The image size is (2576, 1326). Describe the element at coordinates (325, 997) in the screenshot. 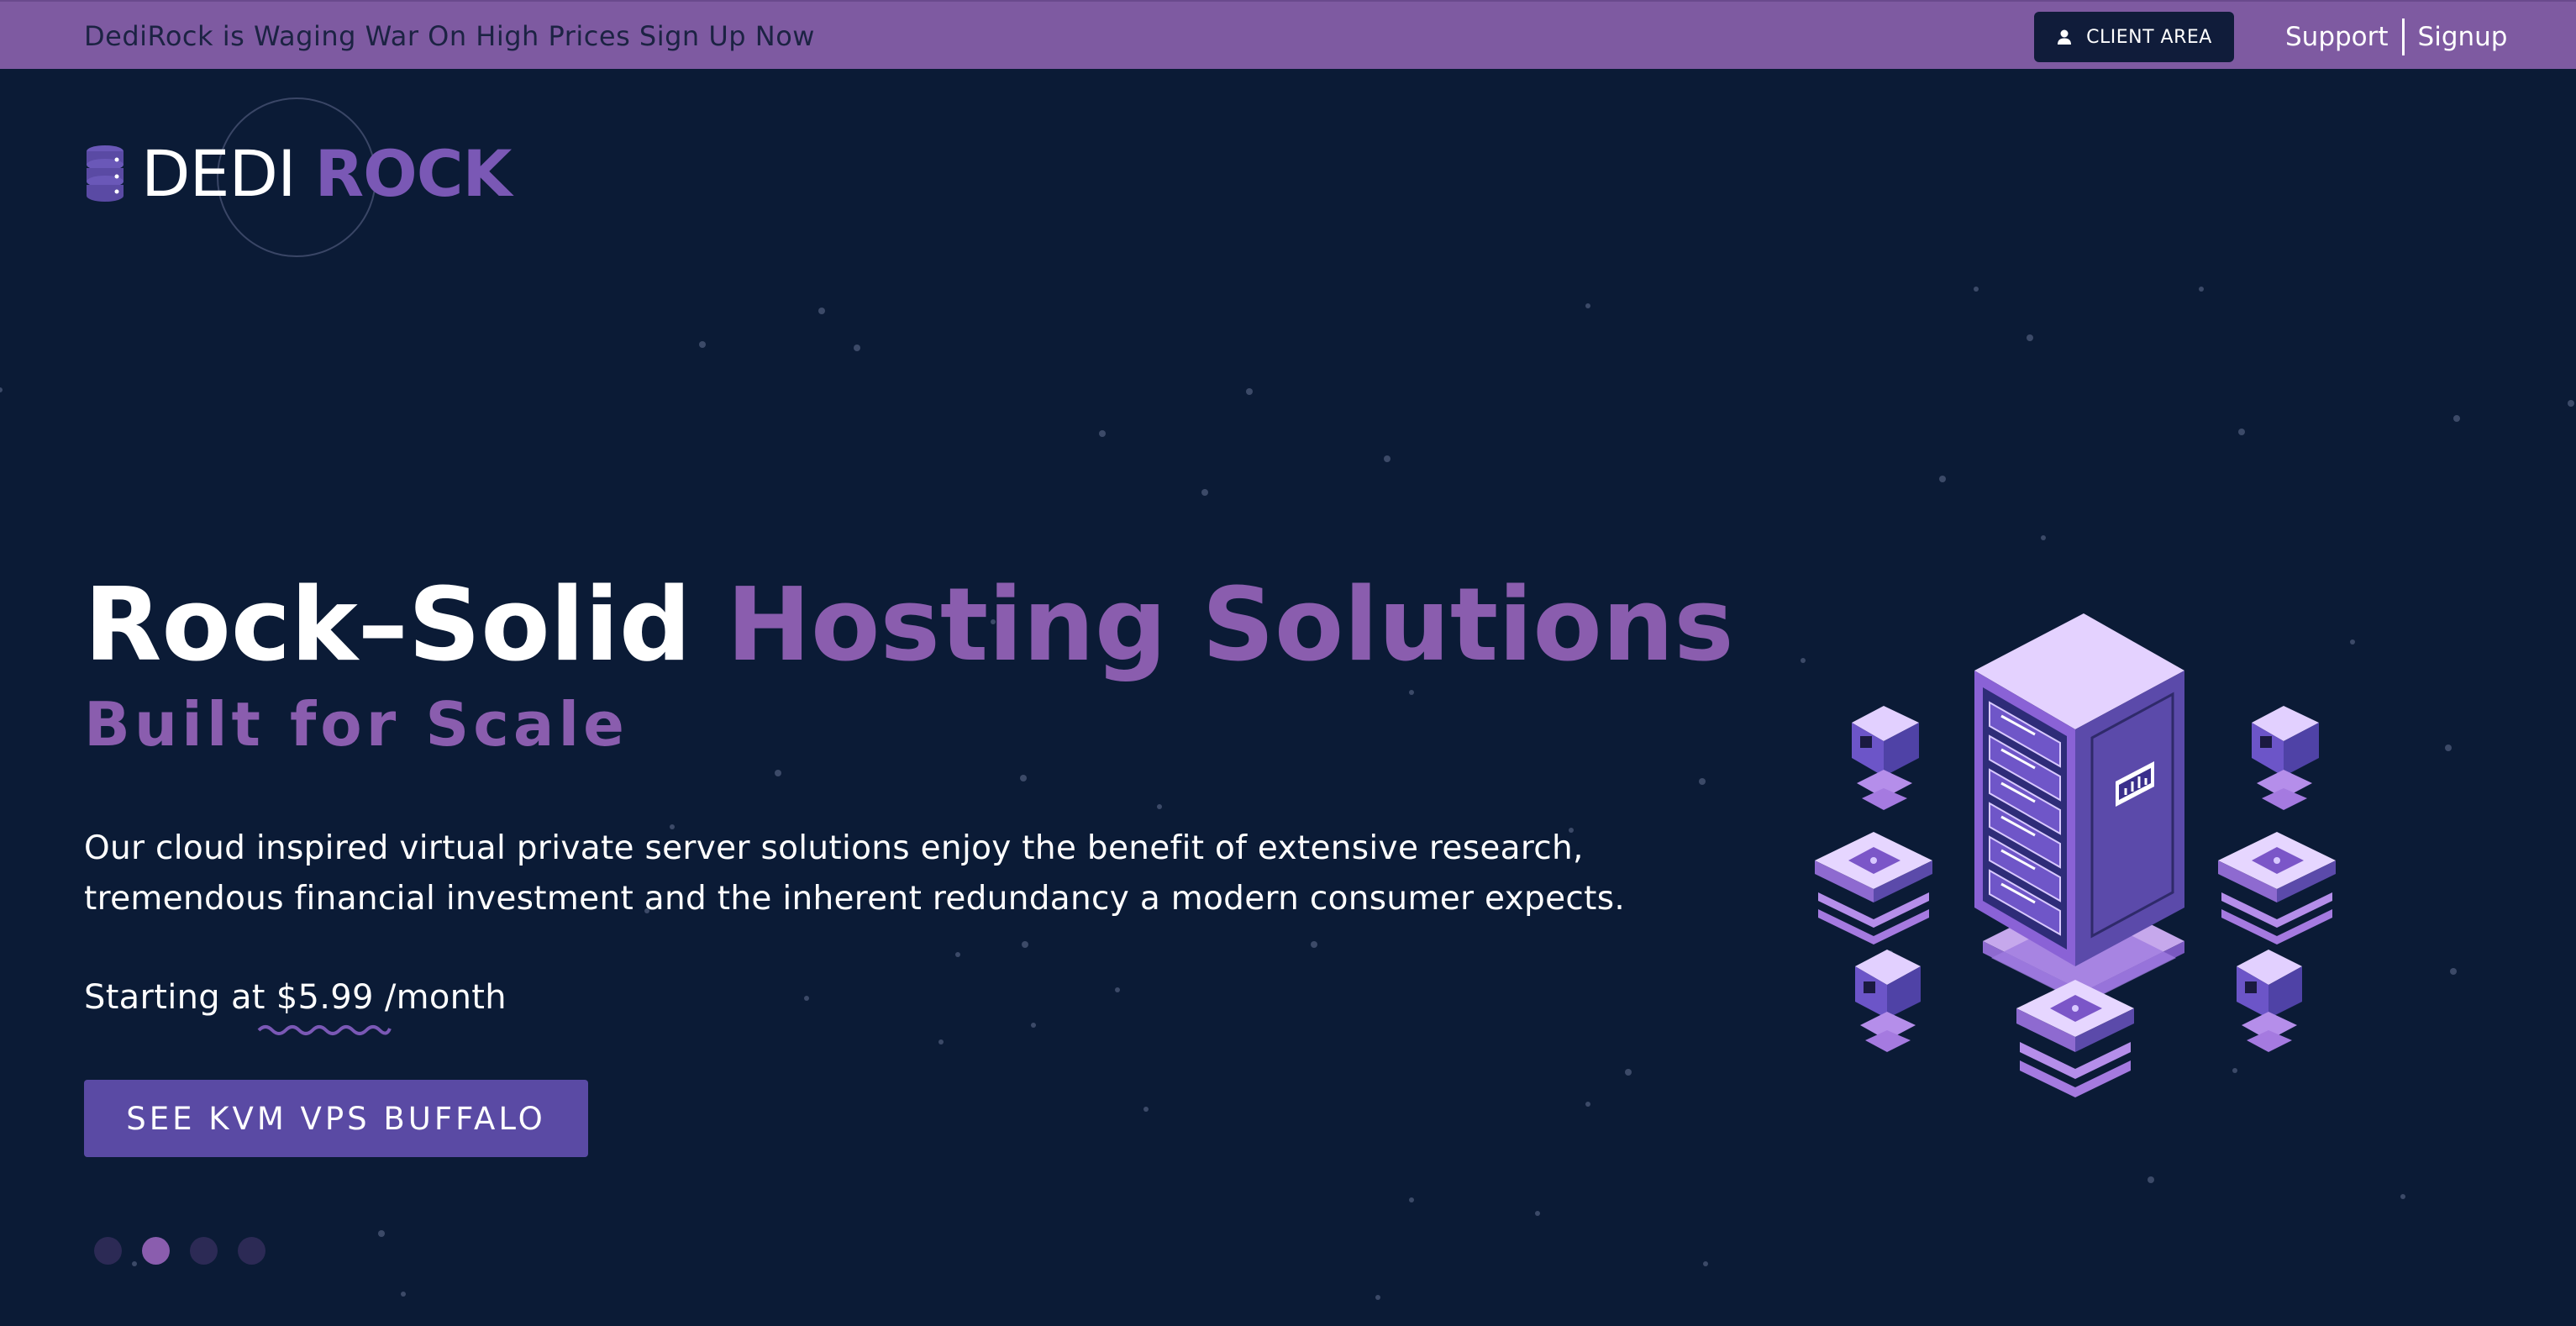

I see `price-value: $5.99` at that location.